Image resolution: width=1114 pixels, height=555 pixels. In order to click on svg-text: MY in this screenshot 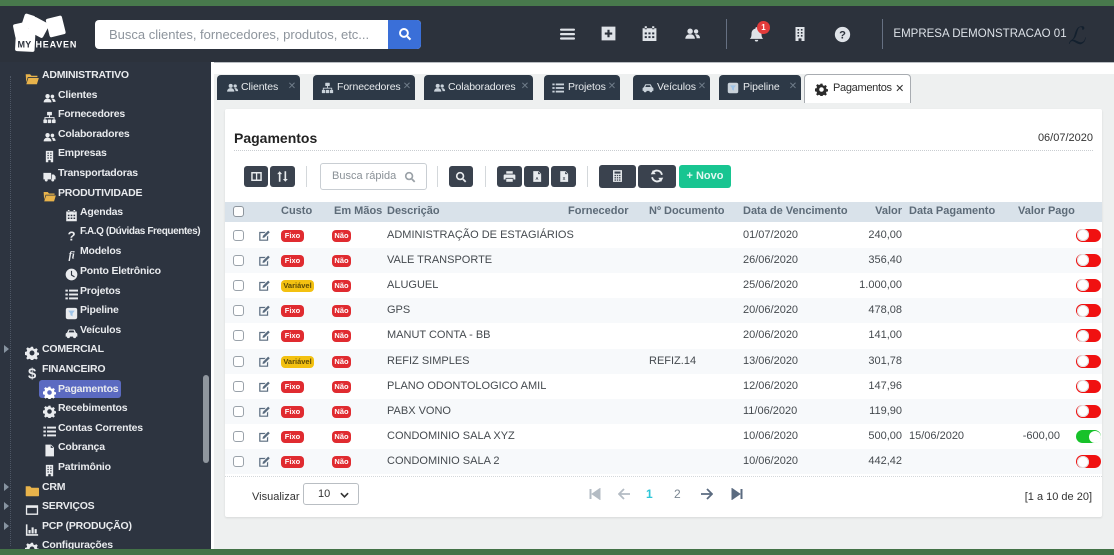, I will do `click(25, 45)`.